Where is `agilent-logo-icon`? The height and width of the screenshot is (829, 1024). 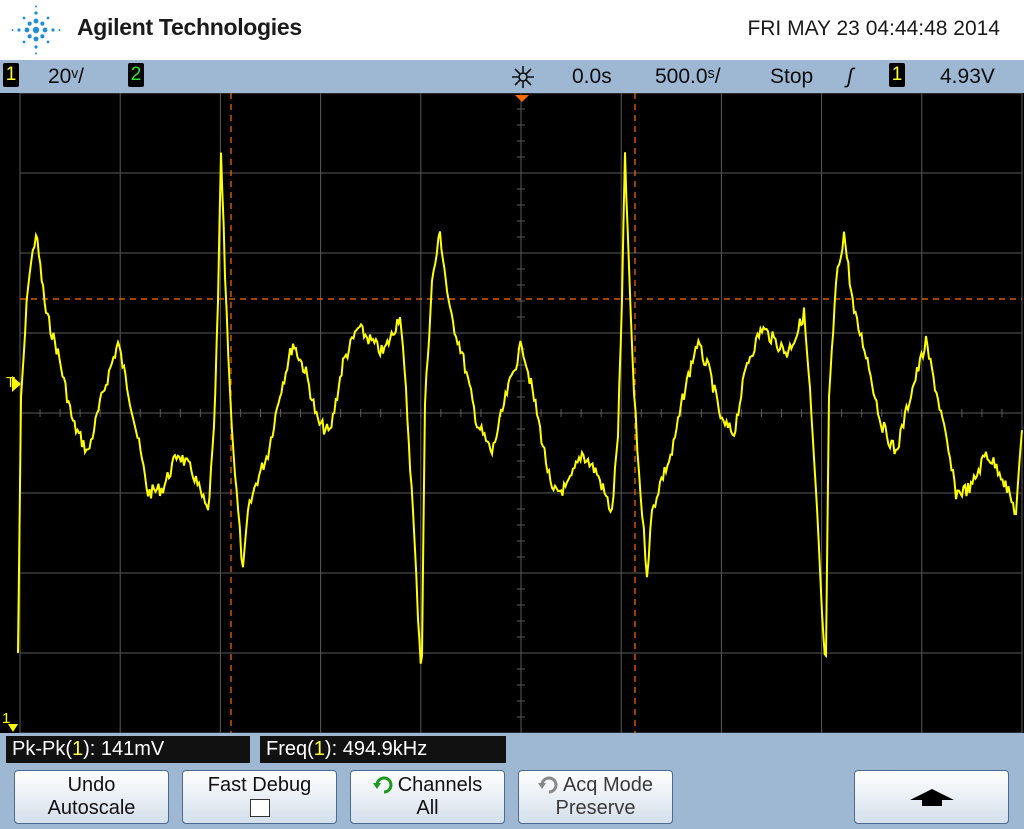 agilent-logo-icon is located at coordinates (36, 30).